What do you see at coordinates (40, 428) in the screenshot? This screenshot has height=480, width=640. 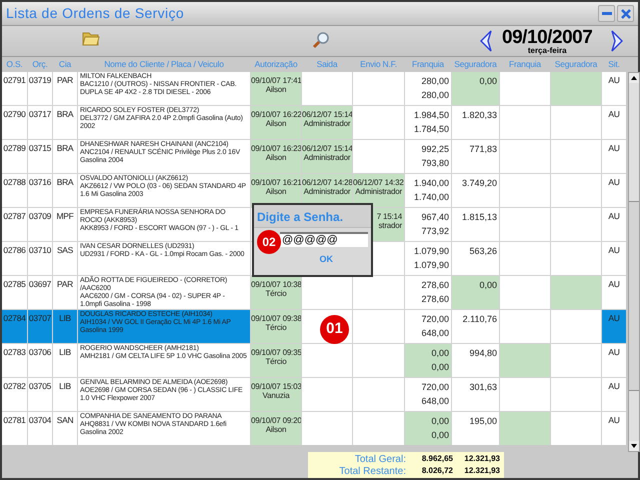 I see `table-cell: 03704` at bounding box center [40, 428].